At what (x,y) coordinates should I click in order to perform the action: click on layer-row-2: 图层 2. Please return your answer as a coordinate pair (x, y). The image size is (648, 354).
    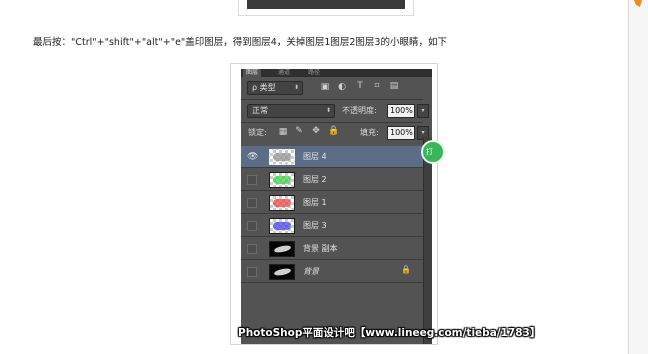
    Looking at the image, I should click on (332, 180).